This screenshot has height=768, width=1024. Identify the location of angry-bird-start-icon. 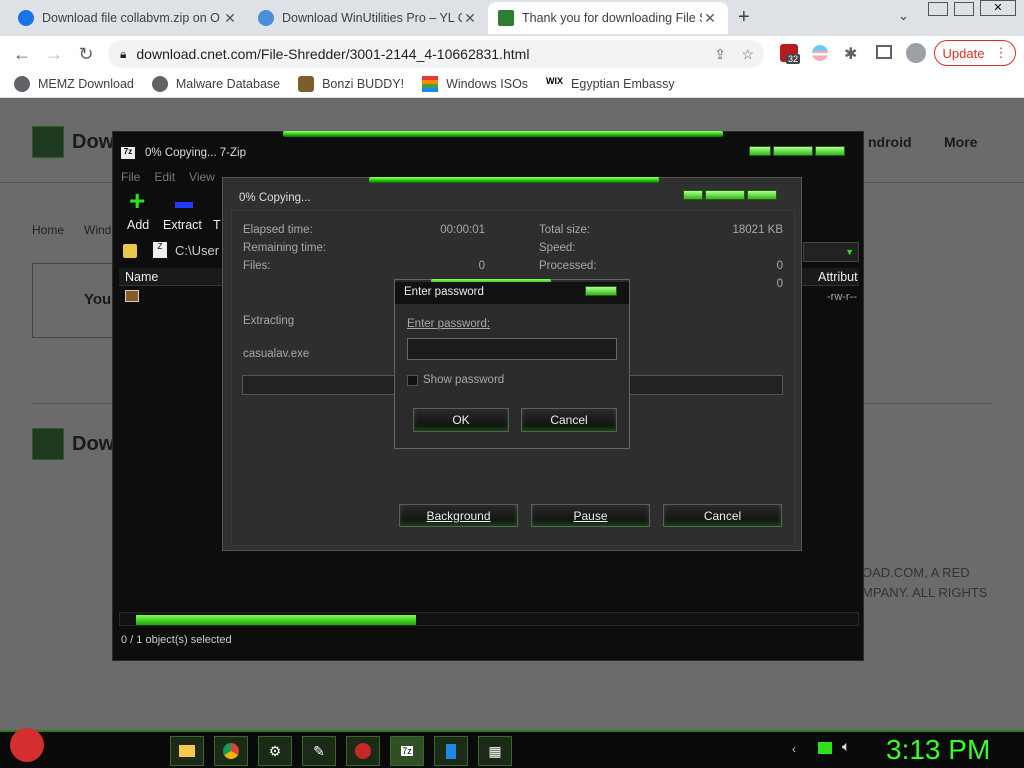
(27, 745).